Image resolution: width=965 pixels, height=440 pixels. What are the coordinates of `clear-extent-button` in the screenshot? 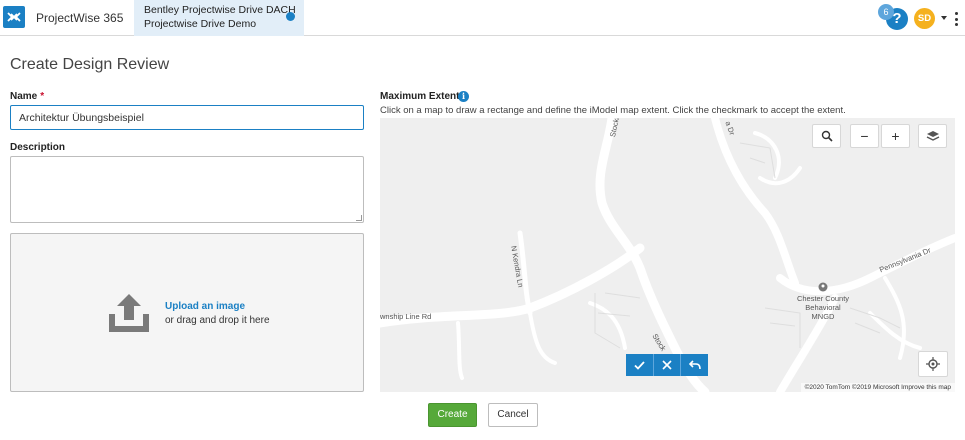 It's located at (668, 365).